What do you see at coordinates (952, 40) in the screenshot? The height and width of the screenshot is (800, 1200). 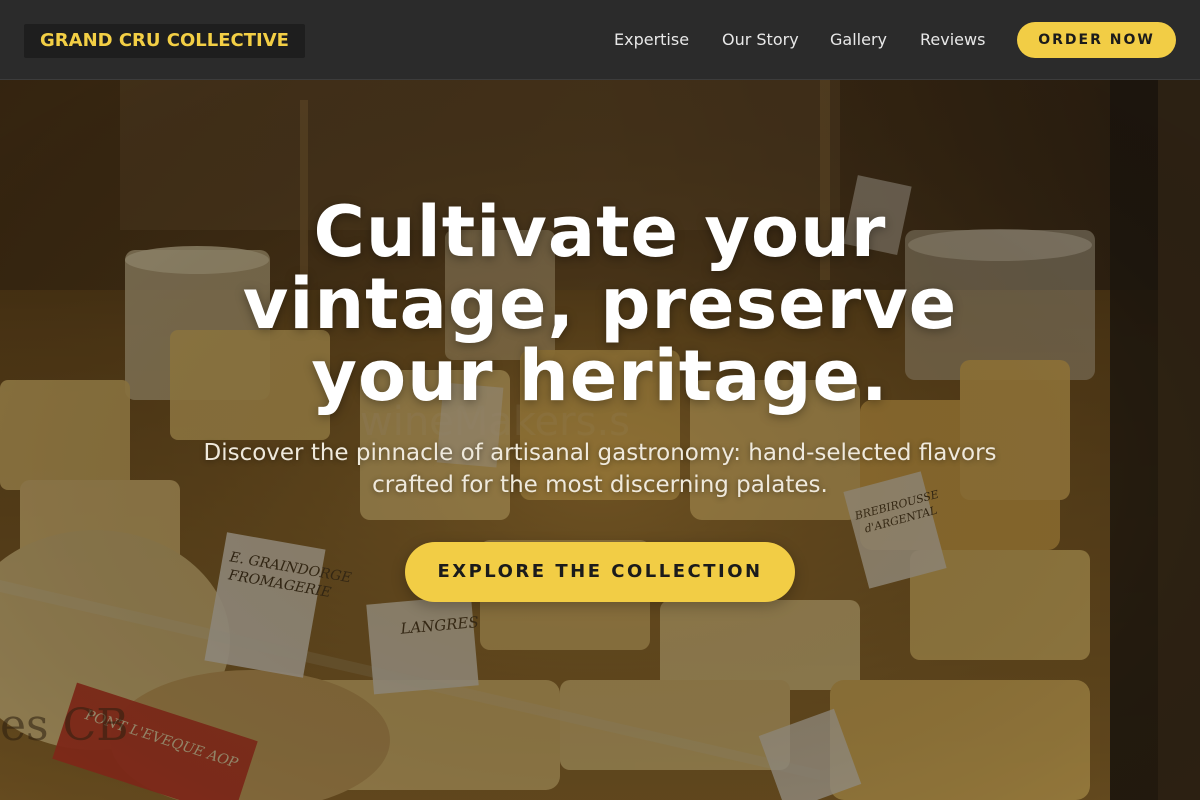 I see `nav-link-reviews: Reviews` at bounding box center [952, 40].